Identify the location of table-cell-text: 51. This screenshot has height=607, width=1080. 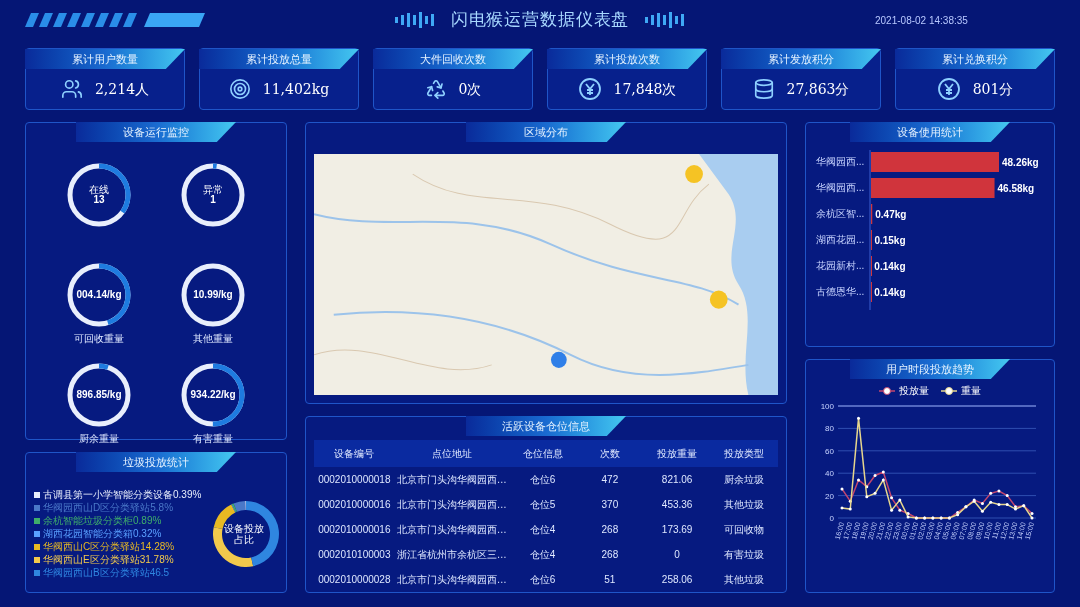
(610, 580).